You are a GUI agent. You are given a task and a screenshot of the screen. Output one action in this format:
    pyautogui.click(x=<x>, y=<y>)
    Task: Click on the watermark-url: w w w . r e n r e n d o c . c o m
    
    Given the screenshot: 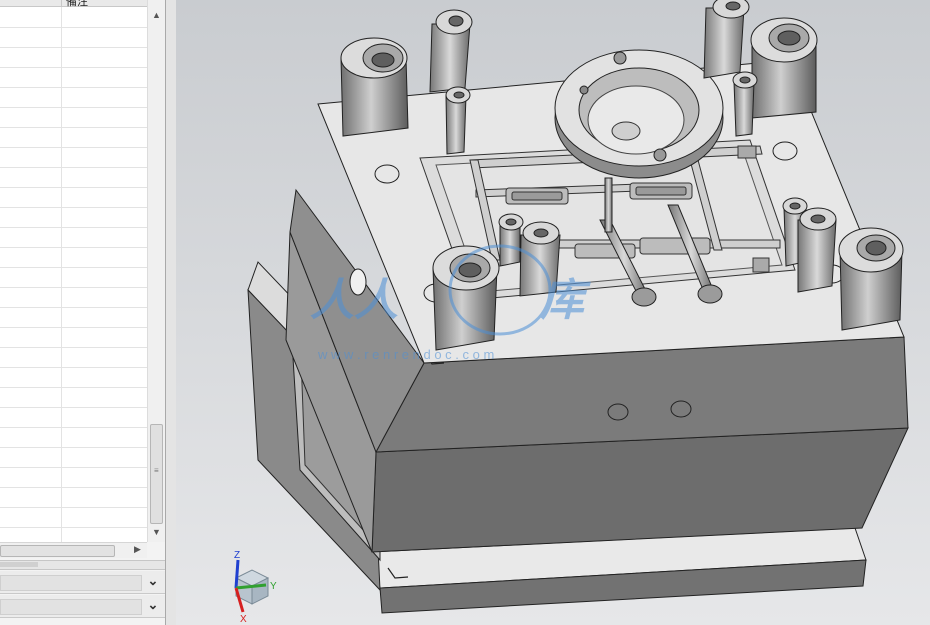 What is the action you would take?
    pyautogui.click(x=405, y=354)
    